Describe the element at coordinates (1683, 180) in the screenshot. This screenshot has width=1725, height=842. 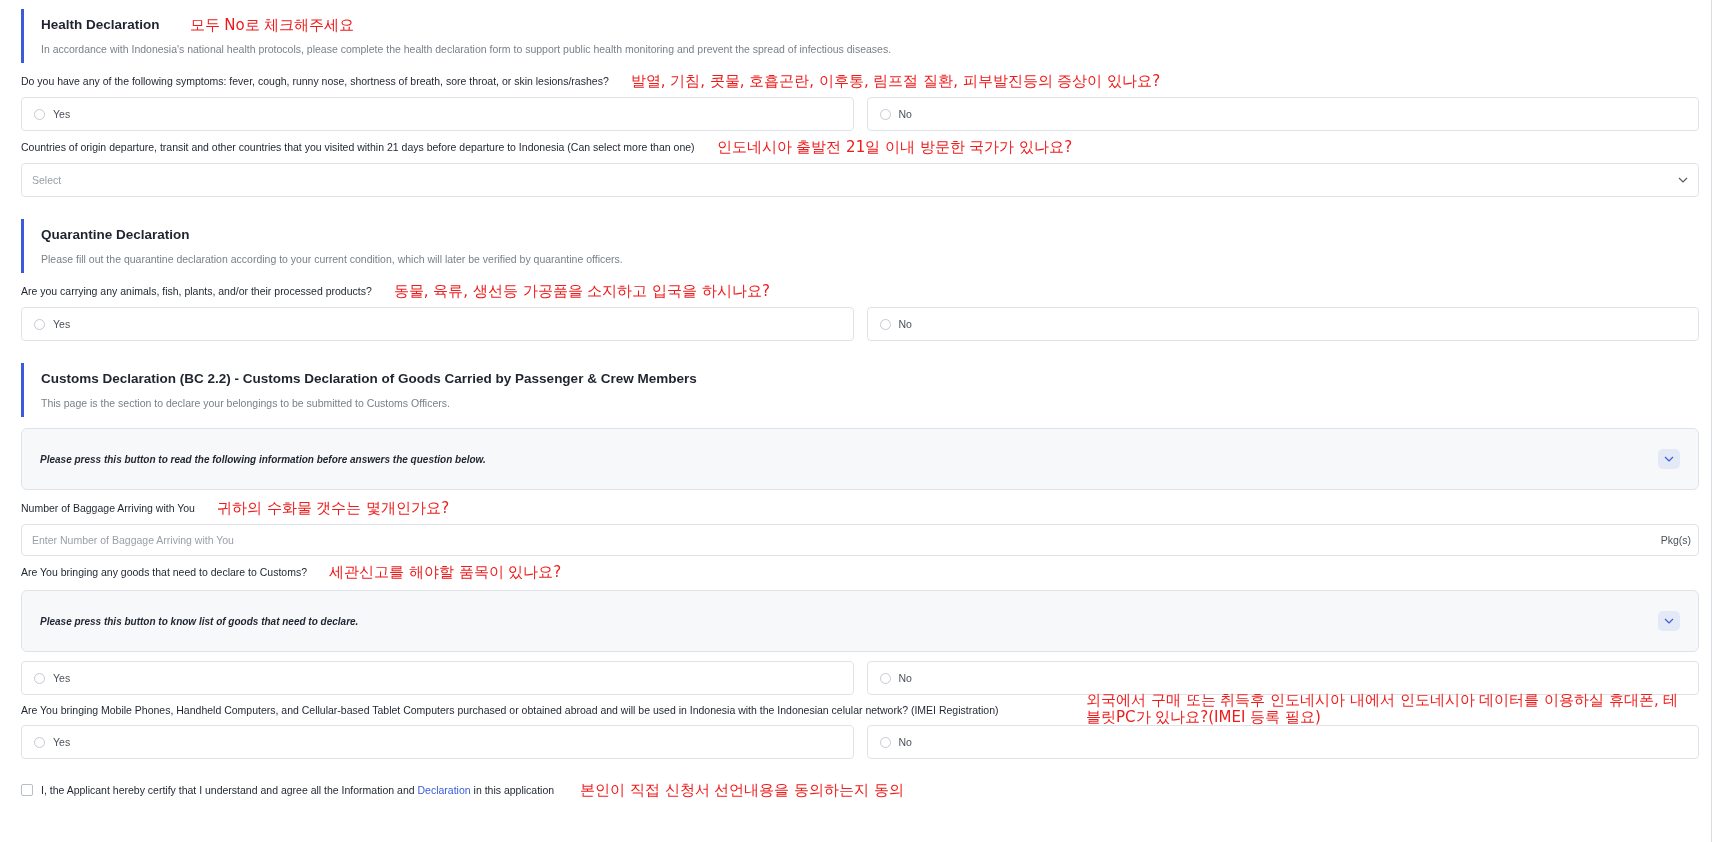
I see `chevron-down-icon` at that location.